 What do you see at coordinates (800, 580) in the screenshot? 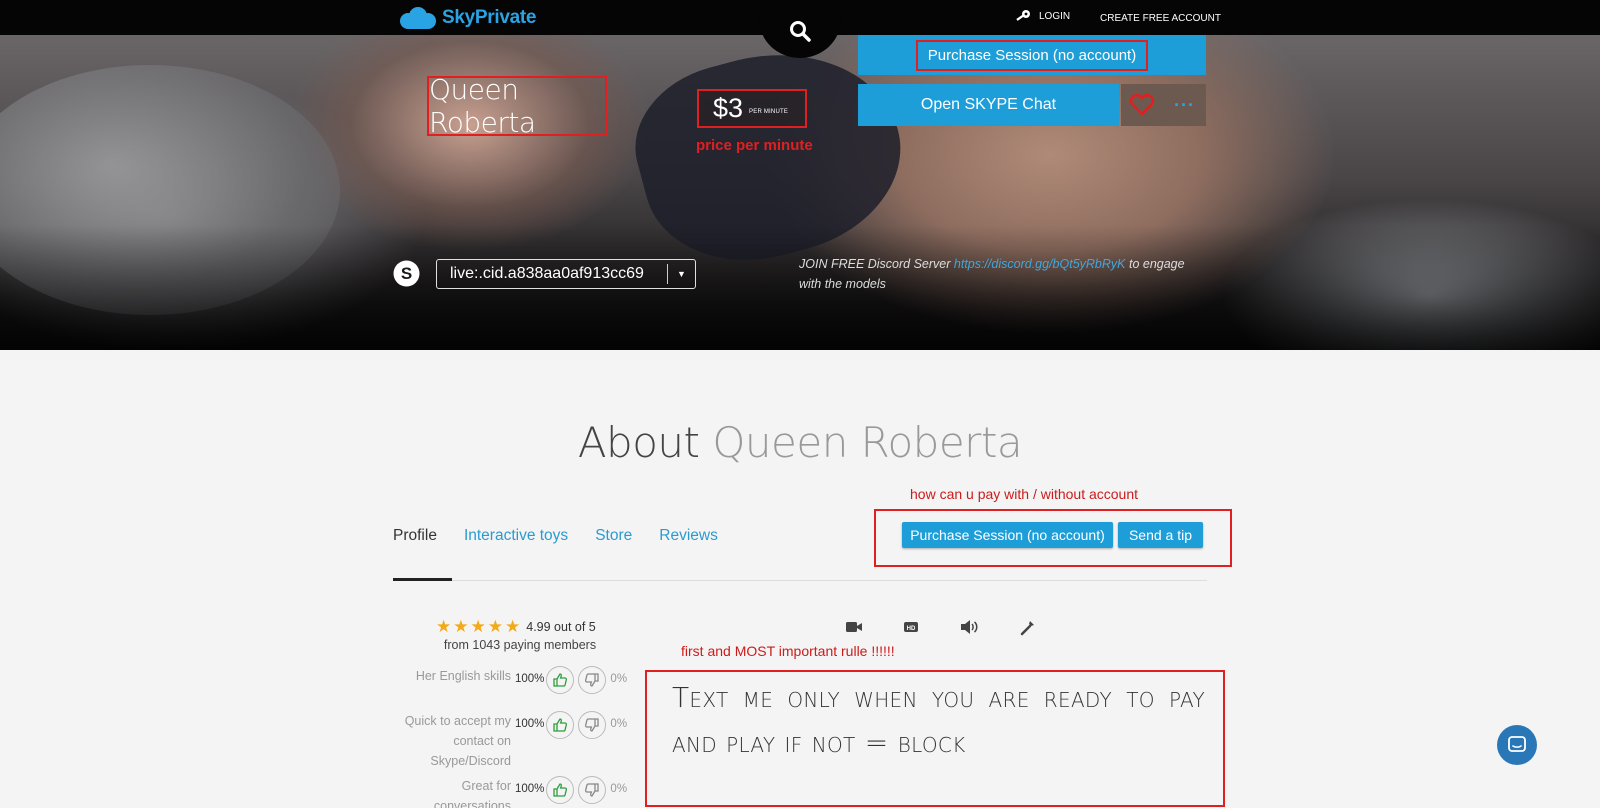
I see `tabs-divider` at bounding box center [800, 580].